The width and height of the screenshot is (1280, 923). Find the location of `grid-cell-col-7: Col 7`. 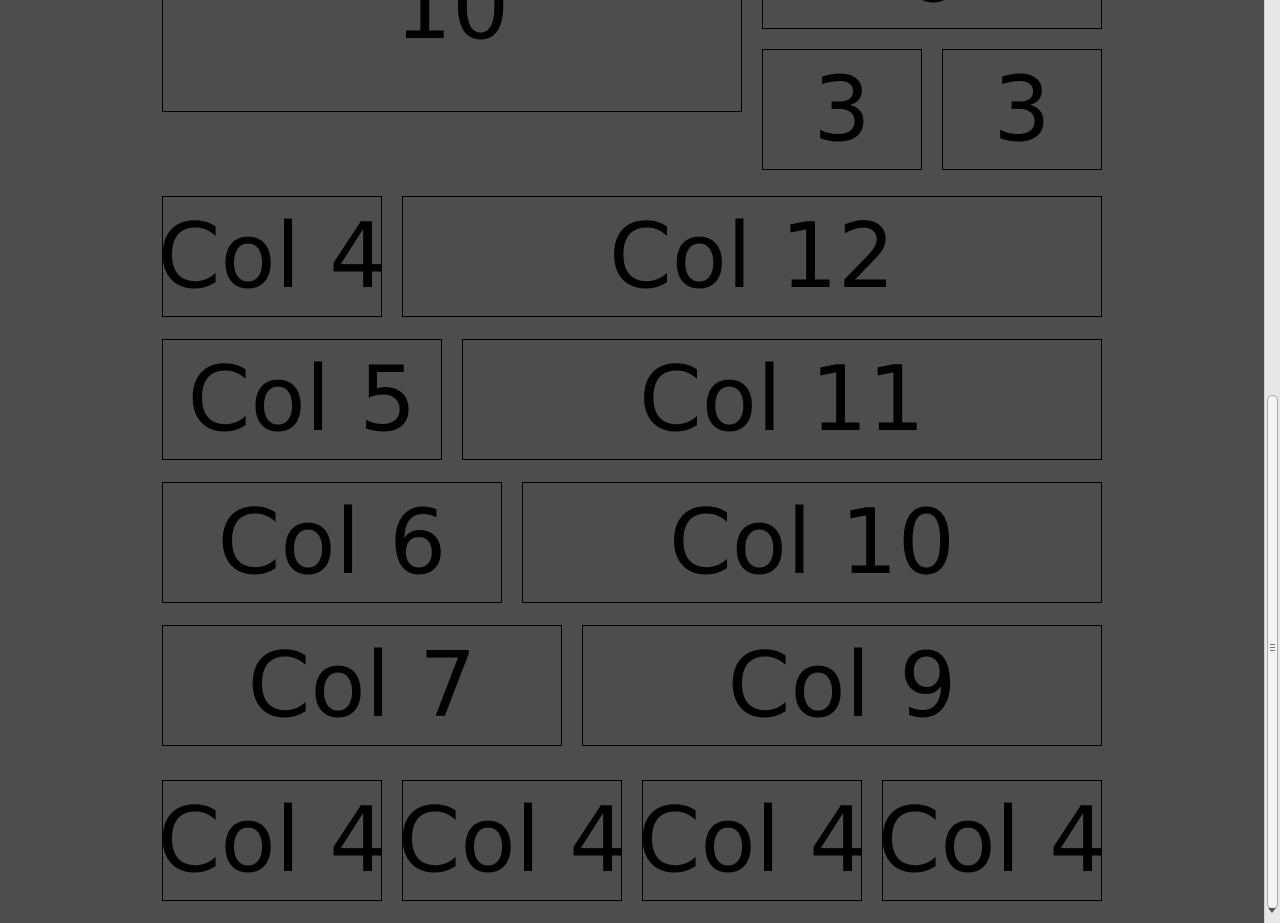

grid-cell-col-7: Col 7 is located at coordinates (362, 685).